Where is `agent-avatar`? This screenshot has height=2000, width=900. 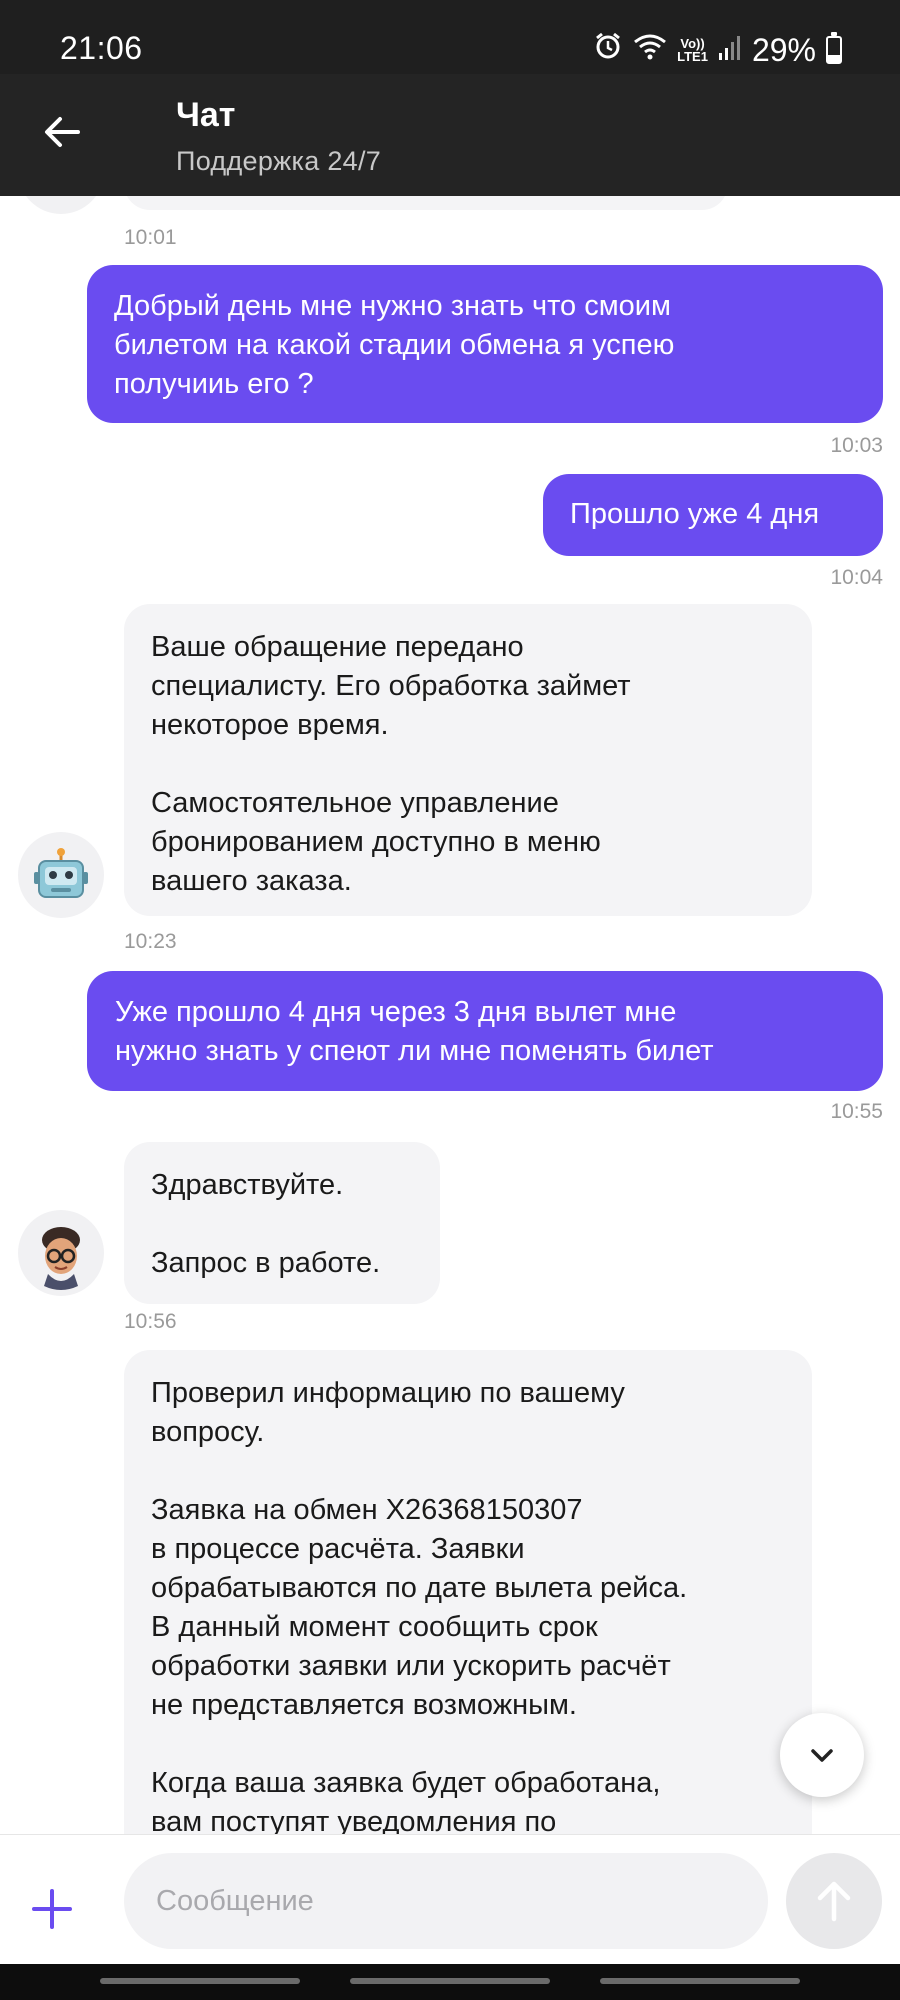 agent-avatar is located at coordinates (61, 1253).